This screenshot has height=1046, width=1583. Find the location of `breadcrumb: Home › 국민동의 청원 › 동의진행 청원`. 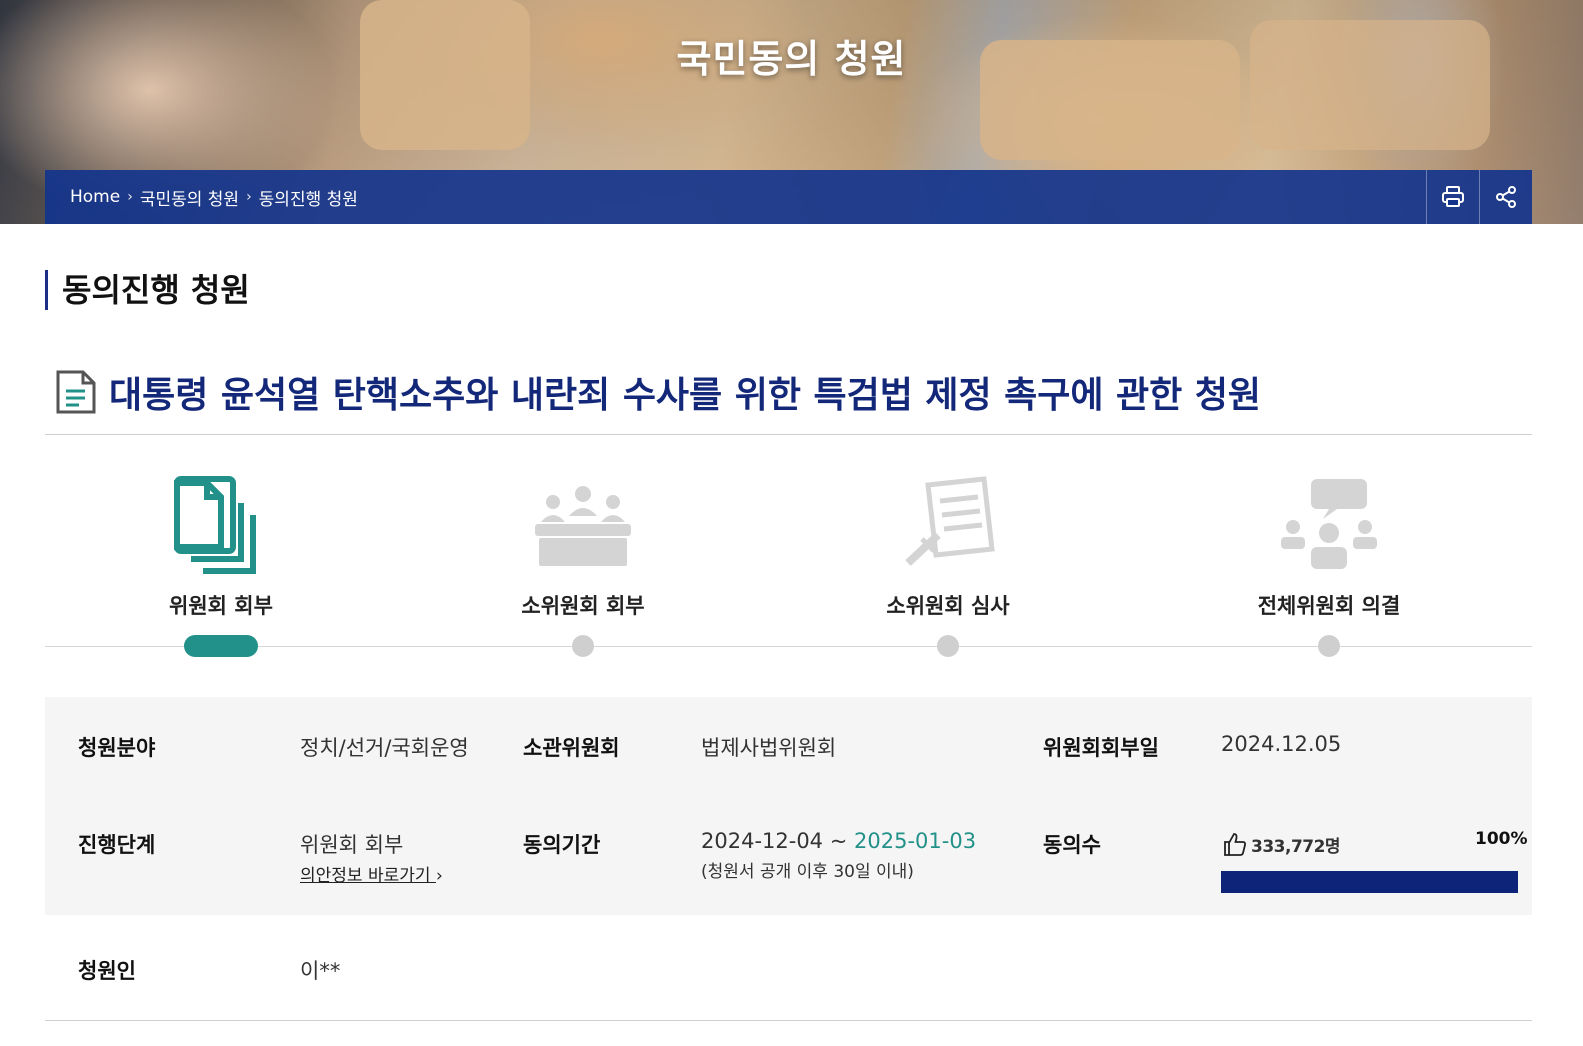

breadcrumb: Home › 국민동의 청원 › 동의진행 청원 is located at coordinates (735, 197).